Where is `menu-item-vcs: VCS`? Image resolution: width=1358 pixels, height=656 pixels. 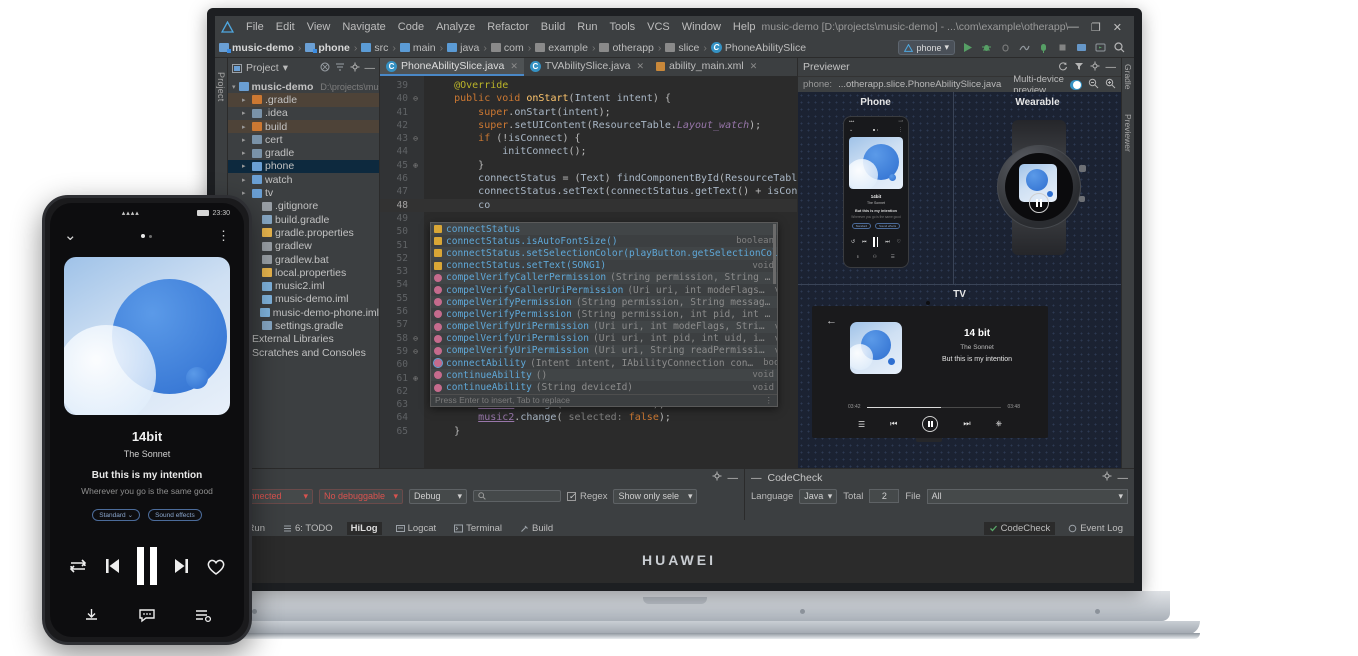
menu-item-vcs: VCS is located at coordinates (658, 27).